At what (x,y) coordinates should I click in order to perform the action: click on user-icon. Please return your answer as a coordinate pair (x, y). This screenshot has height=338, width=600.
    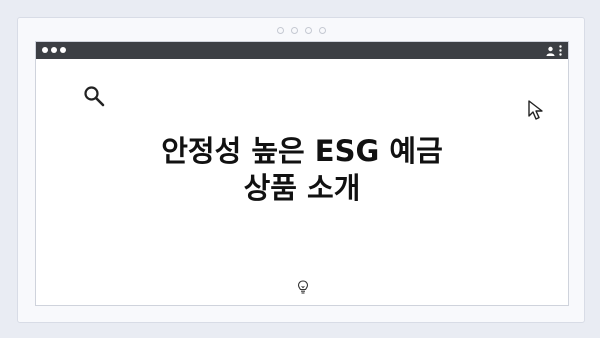
    Looking at the image, I should click on (550, 51).